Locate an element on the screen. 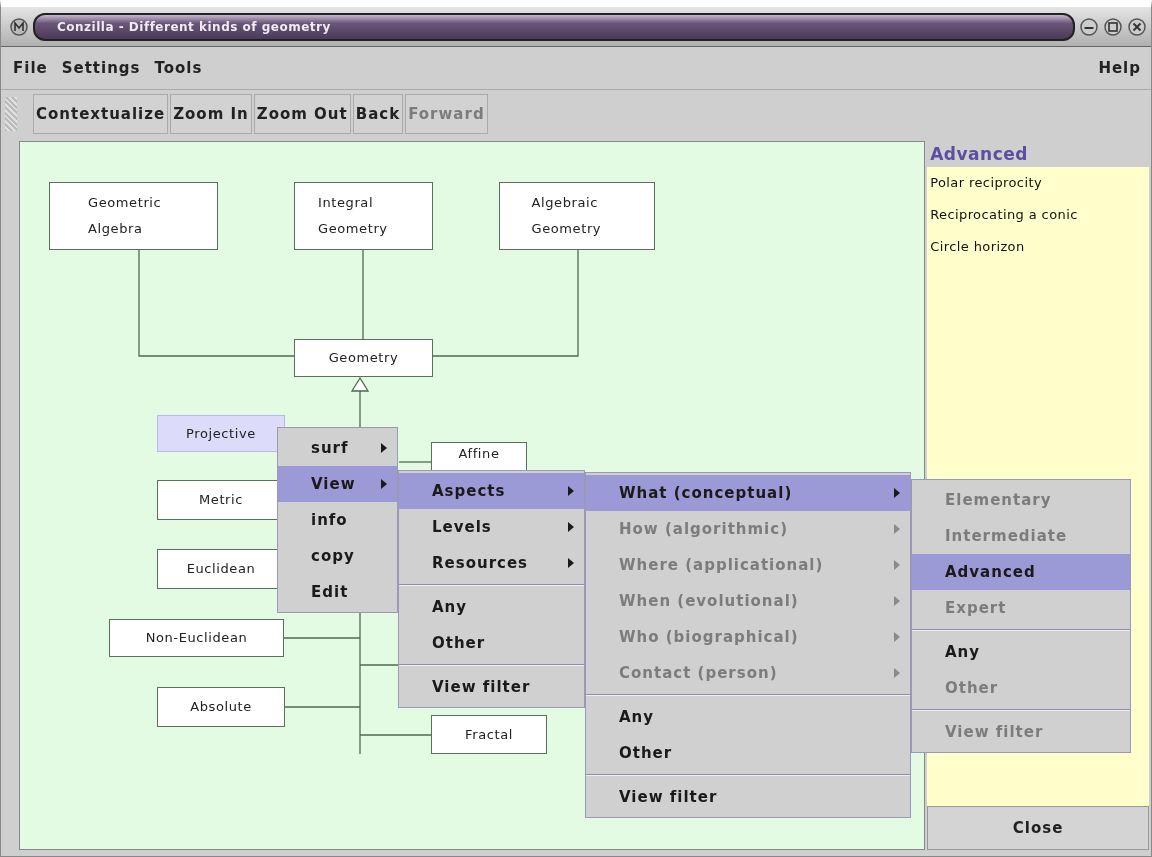 The width and height of the screenshot is (1152, 857). menu-item: Help is located at coordinates (1119, 68).